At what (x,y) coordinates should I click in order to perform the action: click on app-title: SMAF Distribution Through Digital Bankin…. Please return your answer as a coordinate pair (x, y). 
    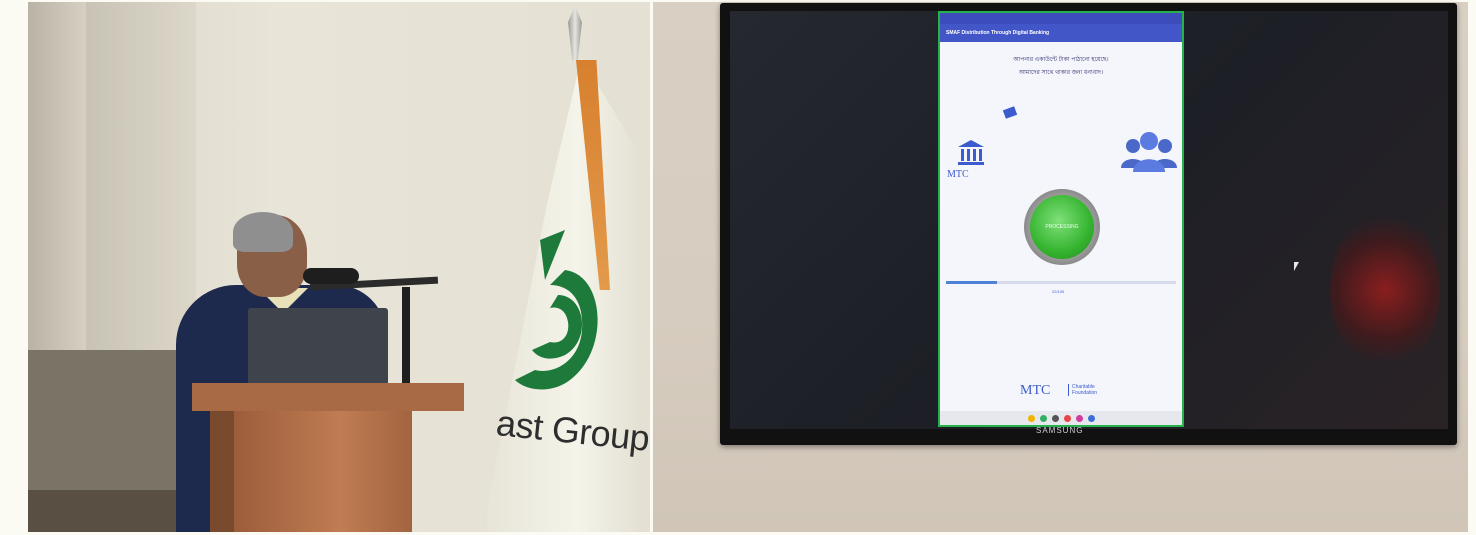
    Looking at the image, I should click on (1061, 33).